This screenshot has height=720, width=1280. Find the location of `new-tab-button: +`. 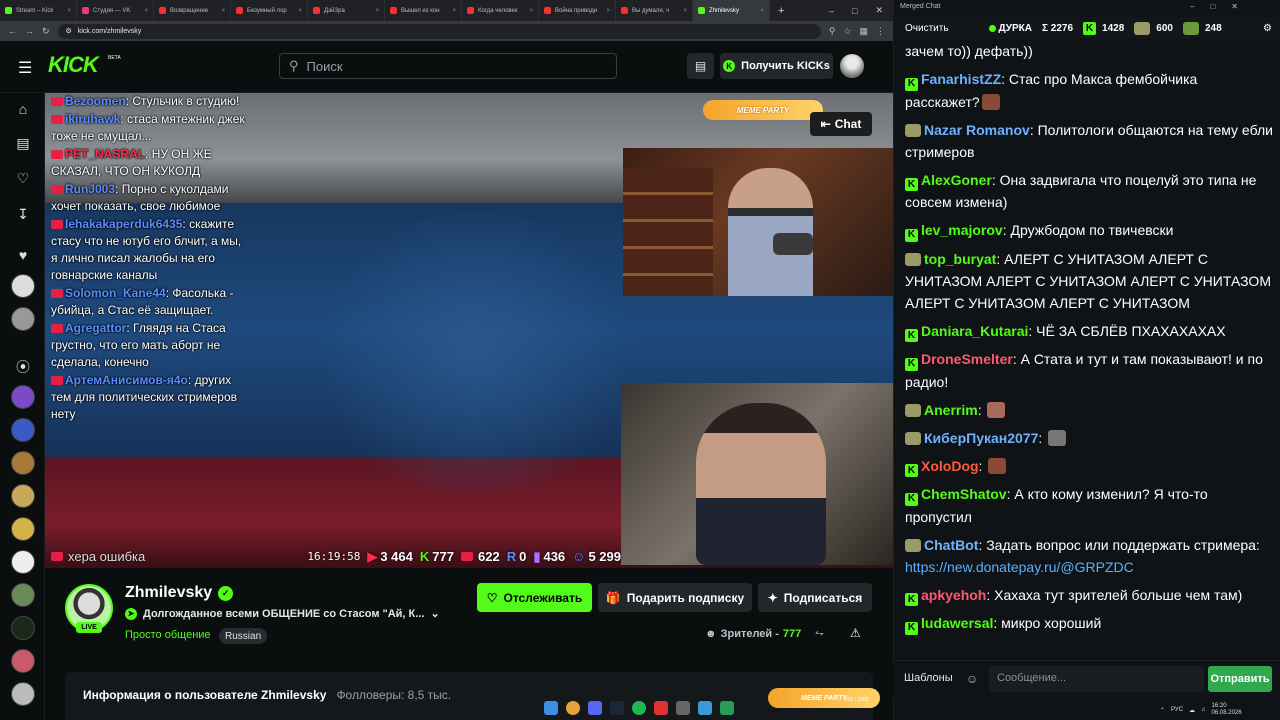

new-tab-button: + is located at coordinates (781, 10).